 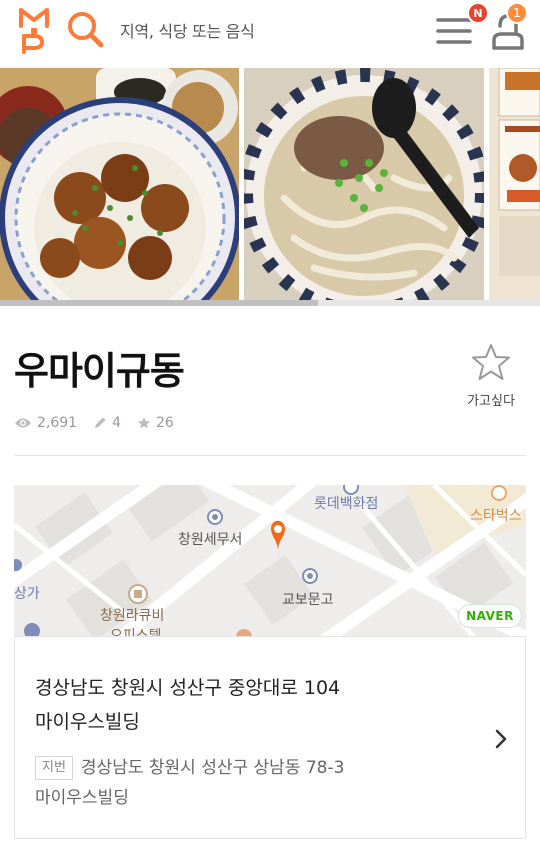 What do you see at coordinates (478, 13) in the screenshot?
I see `new-badge: N` at bounding box center [478, 13].